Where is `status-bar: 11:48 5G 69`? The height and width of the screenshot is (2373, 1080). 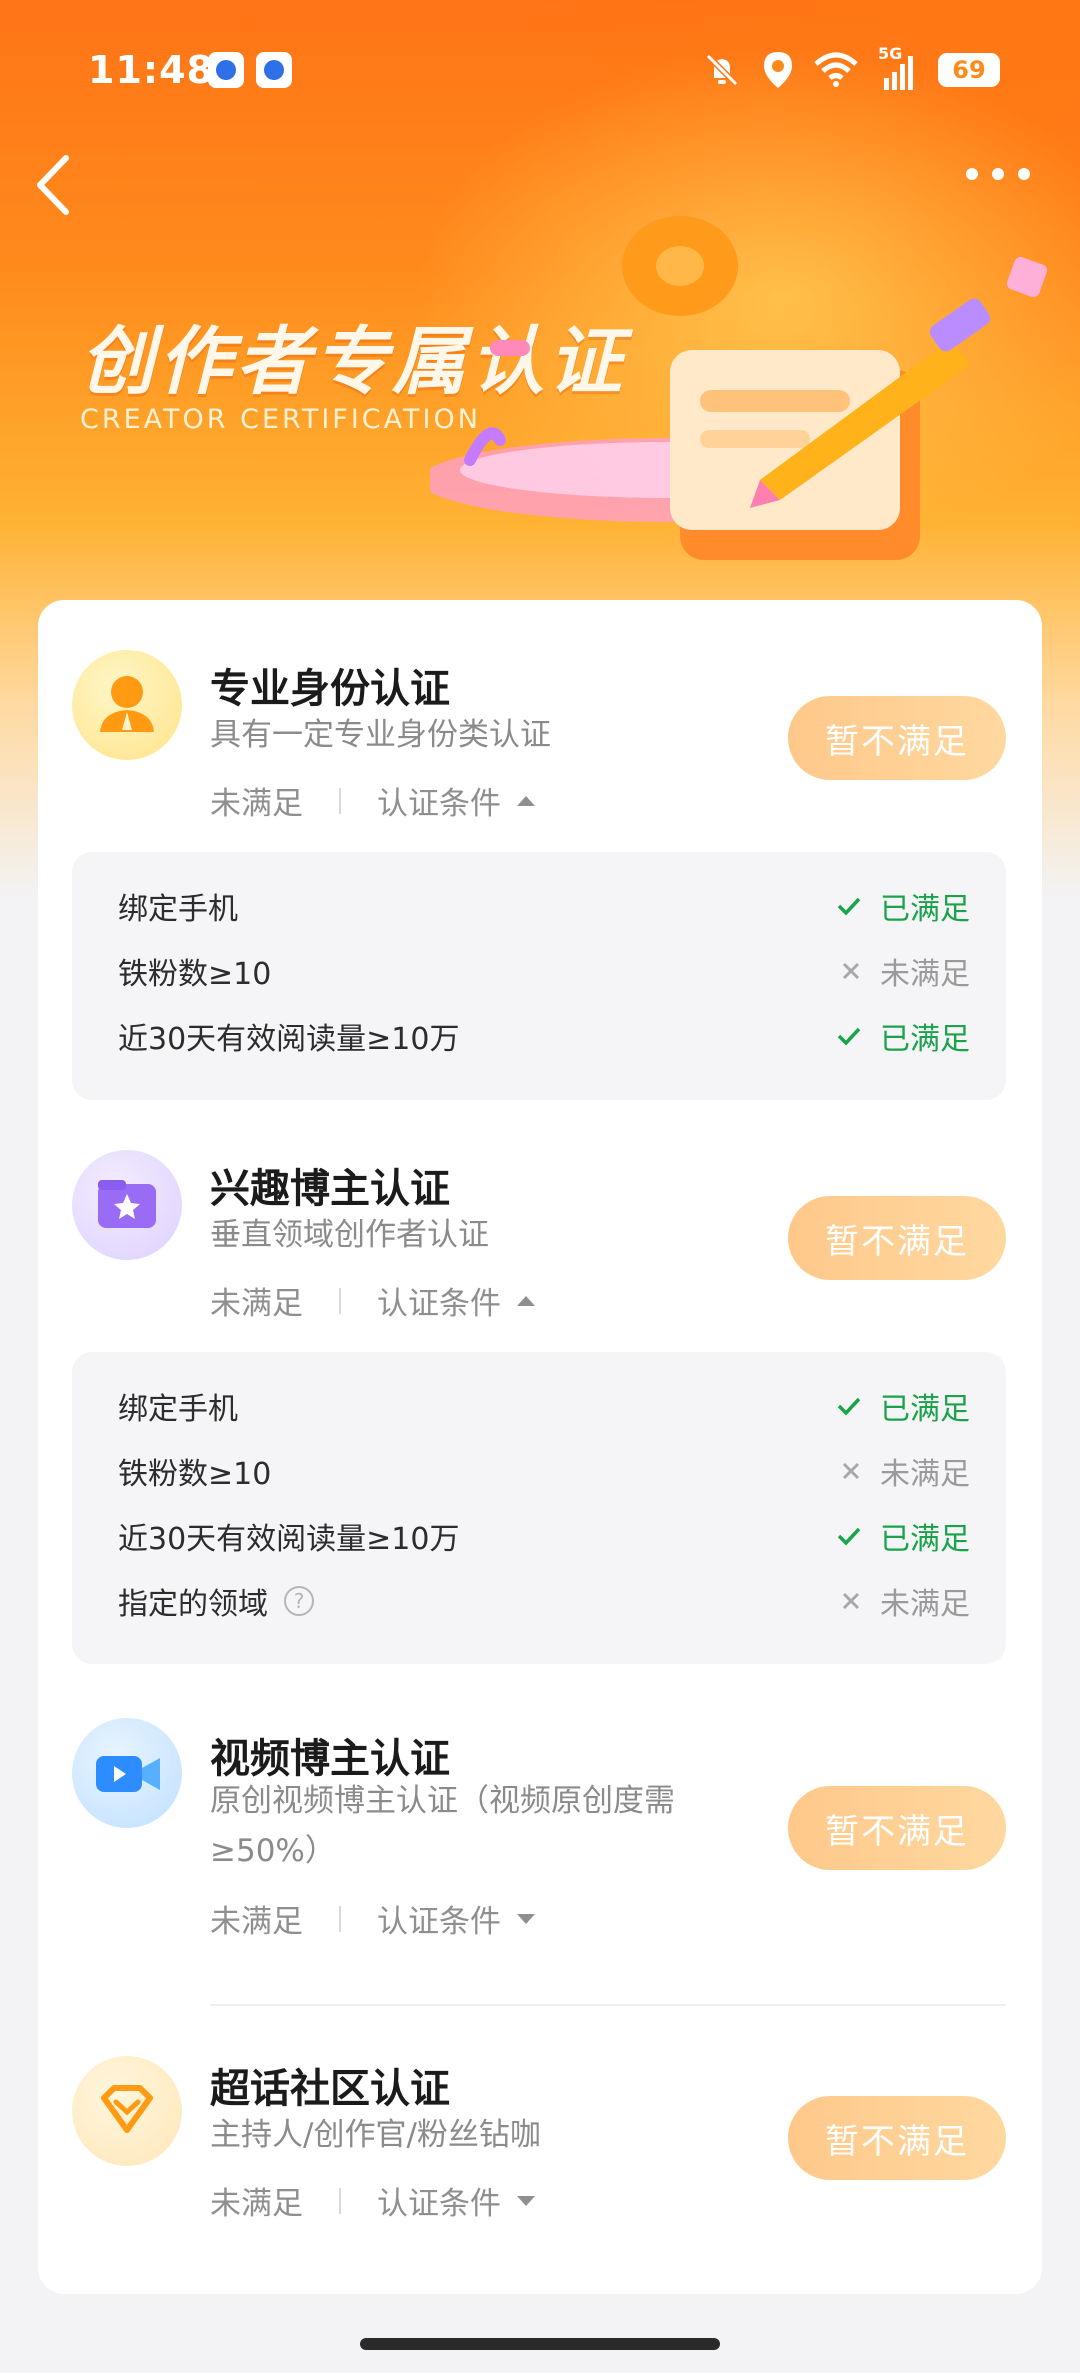
status-bar: 11:48 5G 69 is located at coordinates (540, 70).